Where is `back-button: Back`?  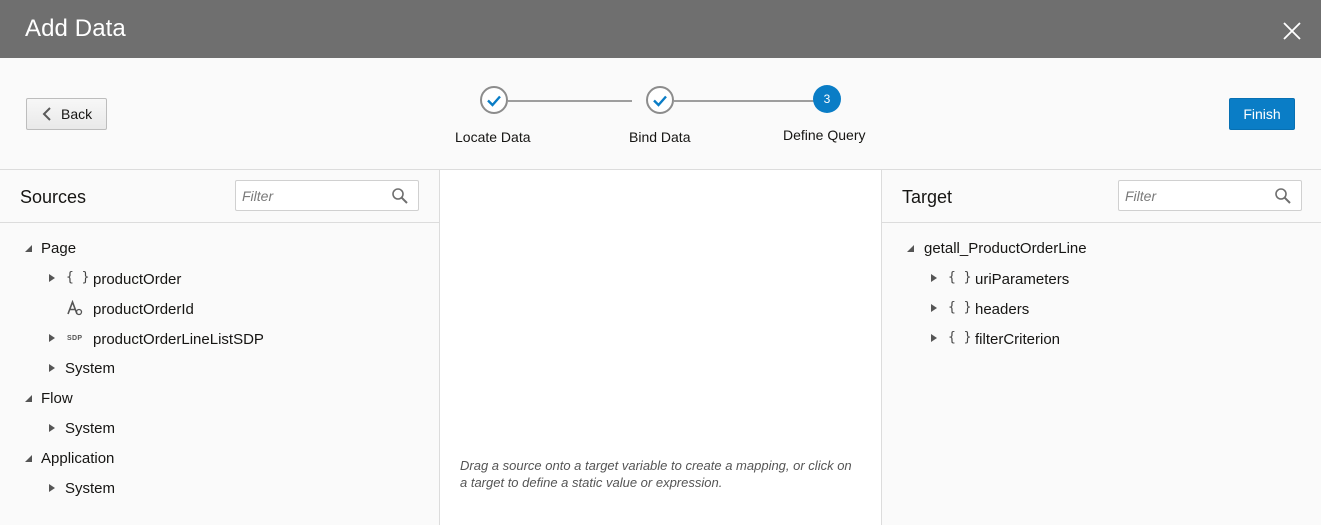
back-button: Back is located at coordinates (66, 114).